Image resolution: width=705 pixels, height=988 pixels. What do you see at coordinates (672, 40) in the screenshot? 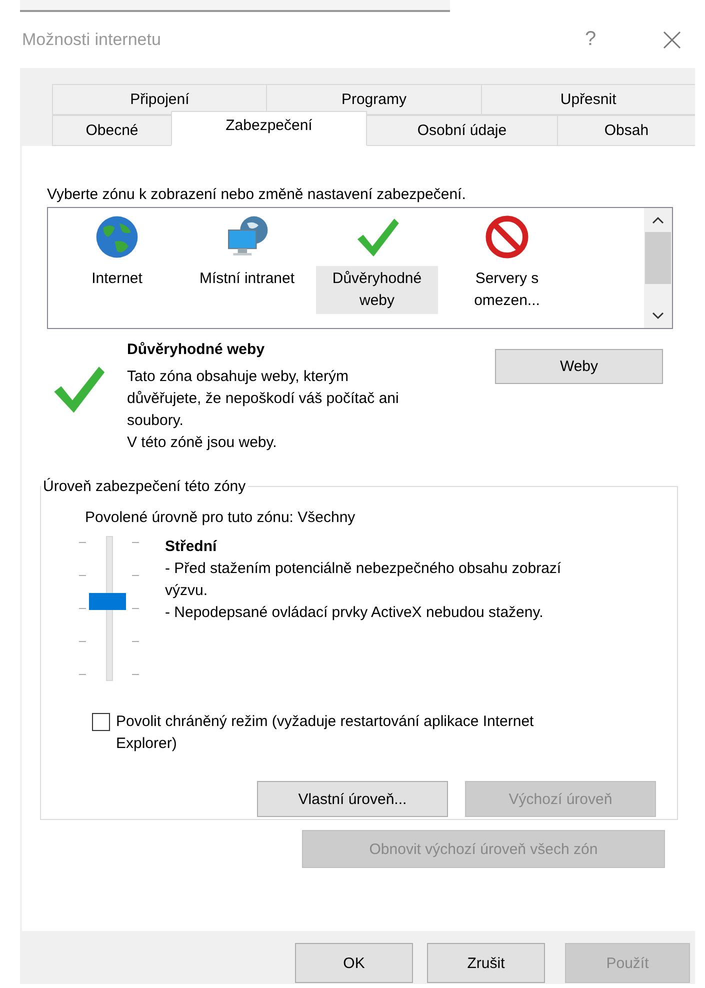
I see `close-icon` at bounding box center [672, 40].